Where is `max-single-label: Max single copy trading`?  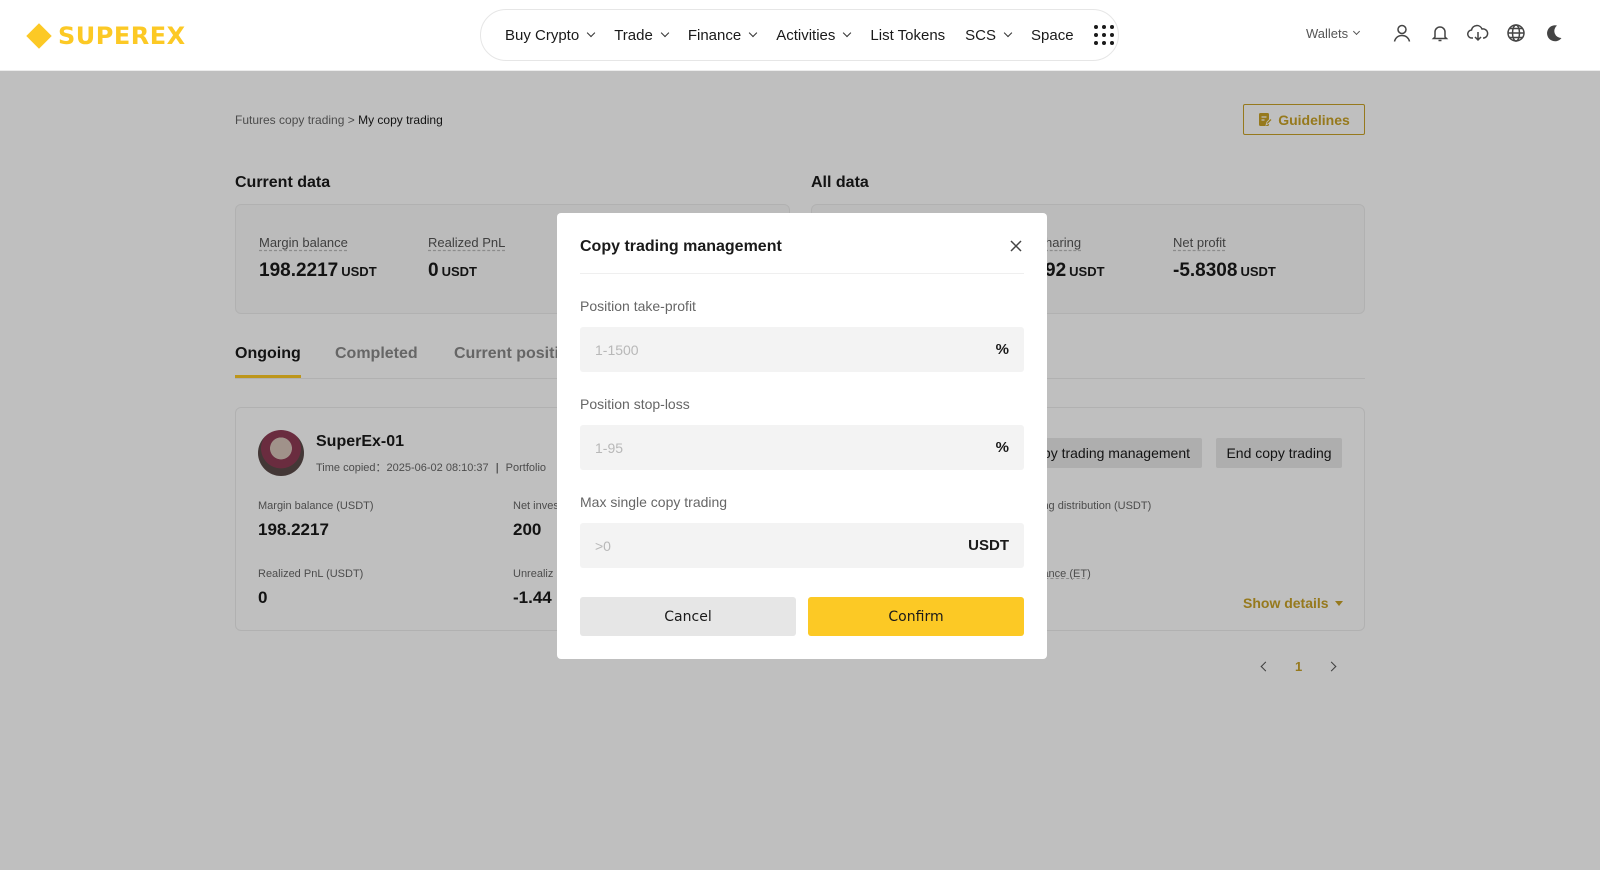 max-single-label: Max single copy trading is located at coordinates (654, 502).